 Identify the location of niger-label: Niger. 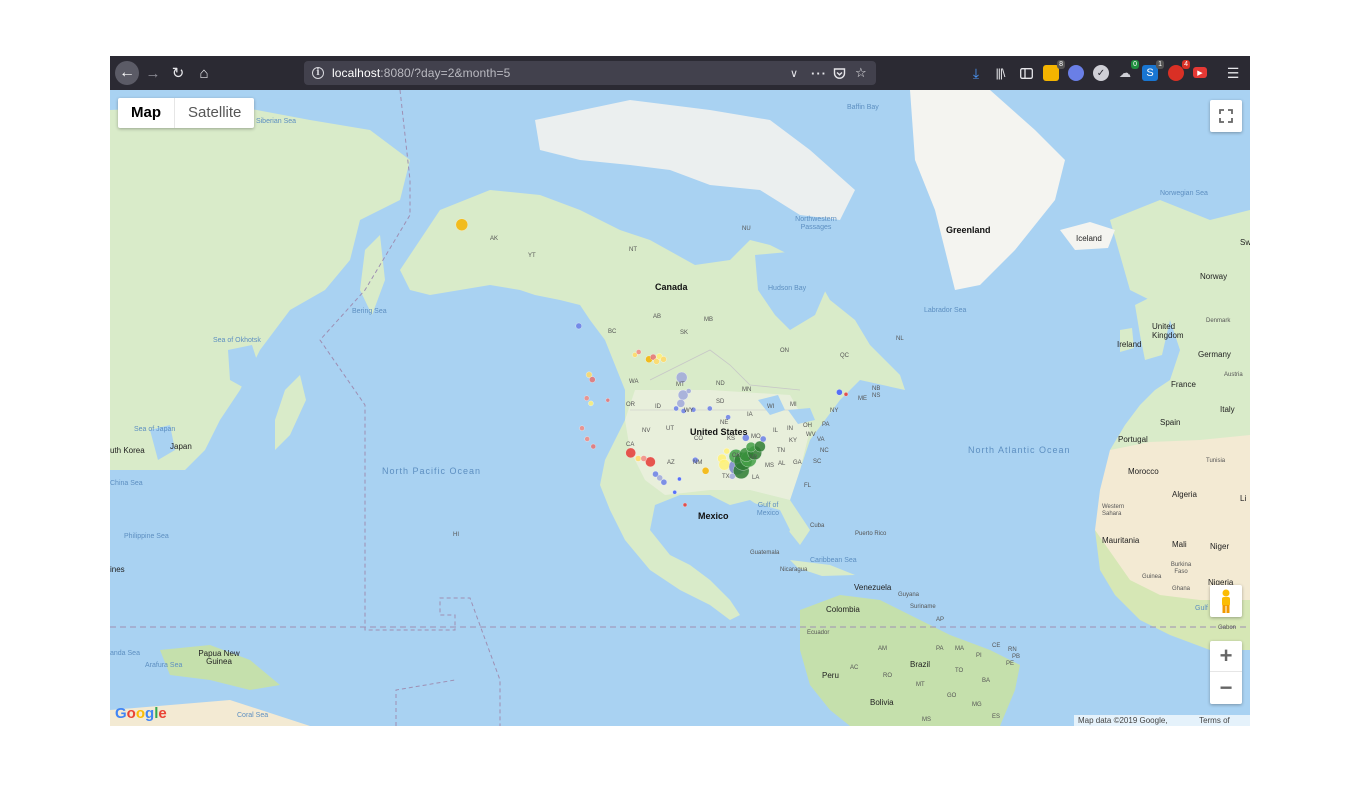
(1220, 546).